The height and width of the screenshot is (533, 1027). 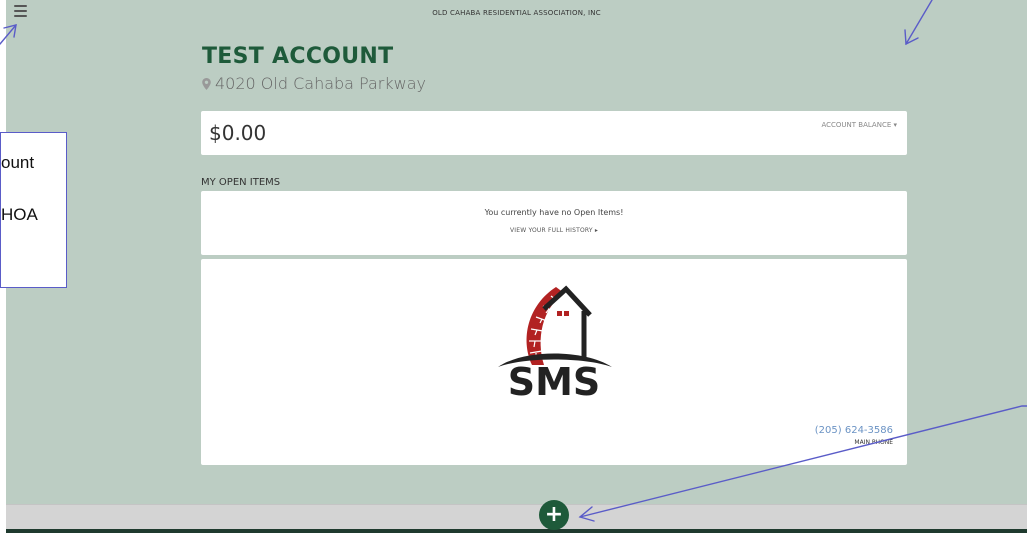 I want to click on main-phone-label: MAIN PHONE, so click(x=873, y=442).